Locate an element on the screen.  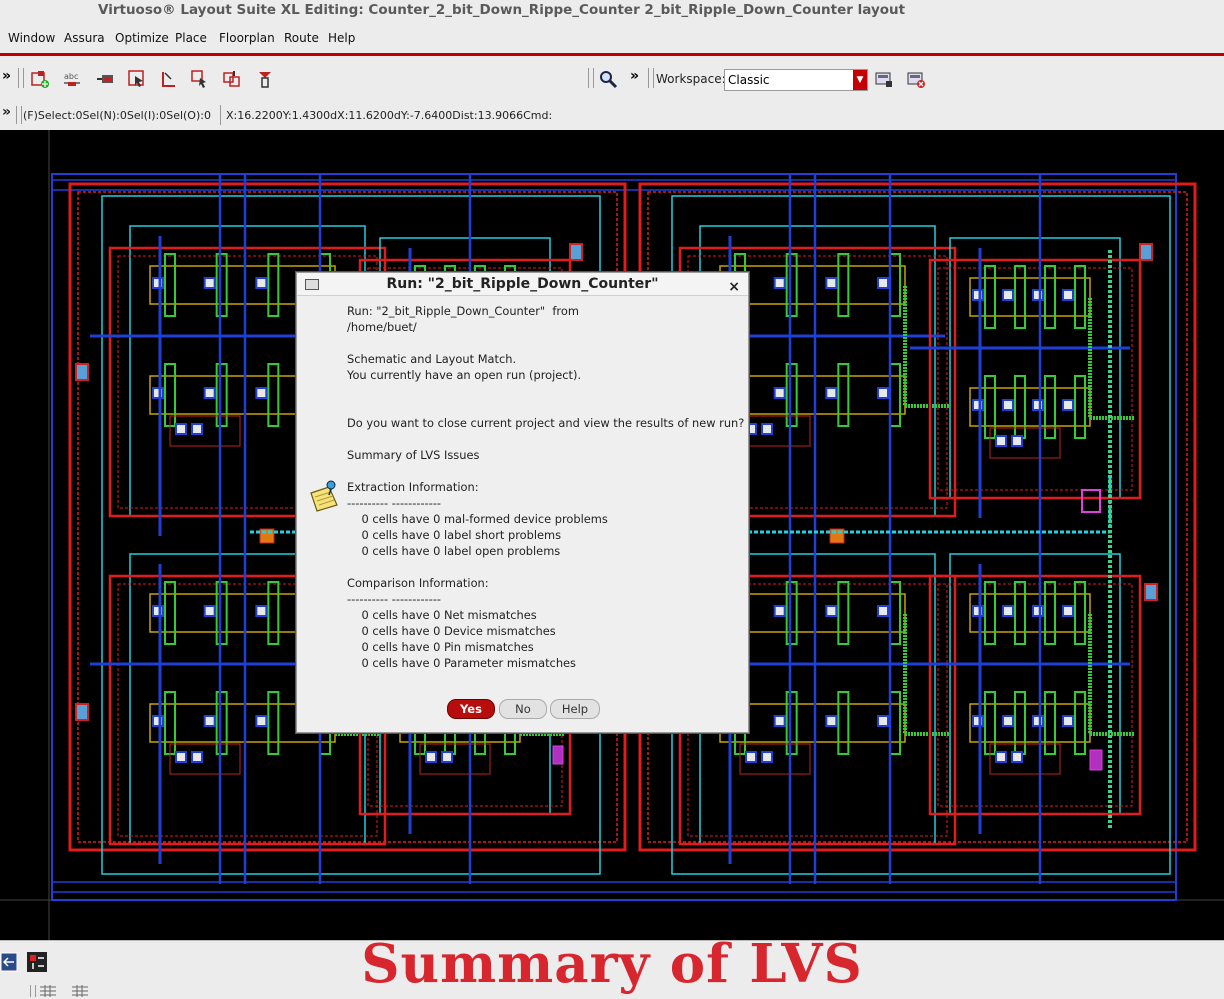
no-button: No is located at coordinates (523, 709).